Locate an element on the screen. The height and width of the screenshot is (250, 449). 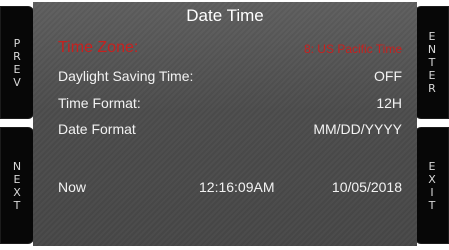
time-format-value: 12H is located at coordinates (389, 103).